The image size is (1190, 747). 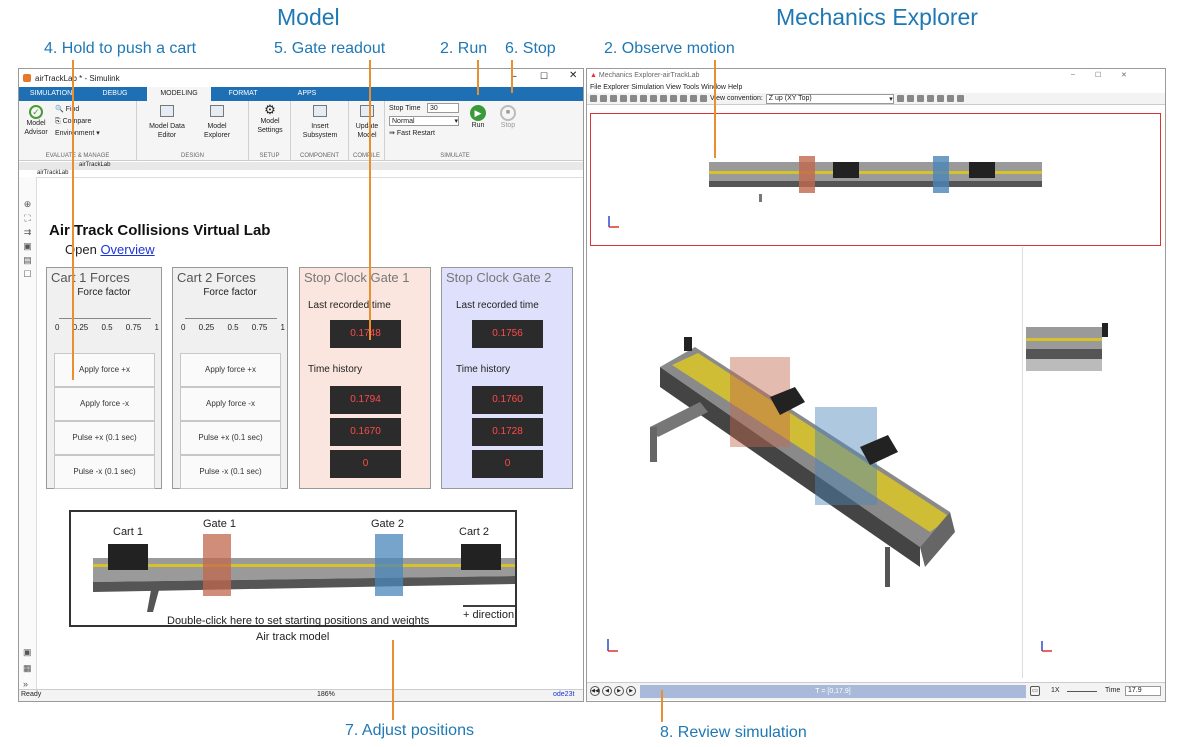 I want to click on time-input: 17.9, so click(x=1143, y=691).